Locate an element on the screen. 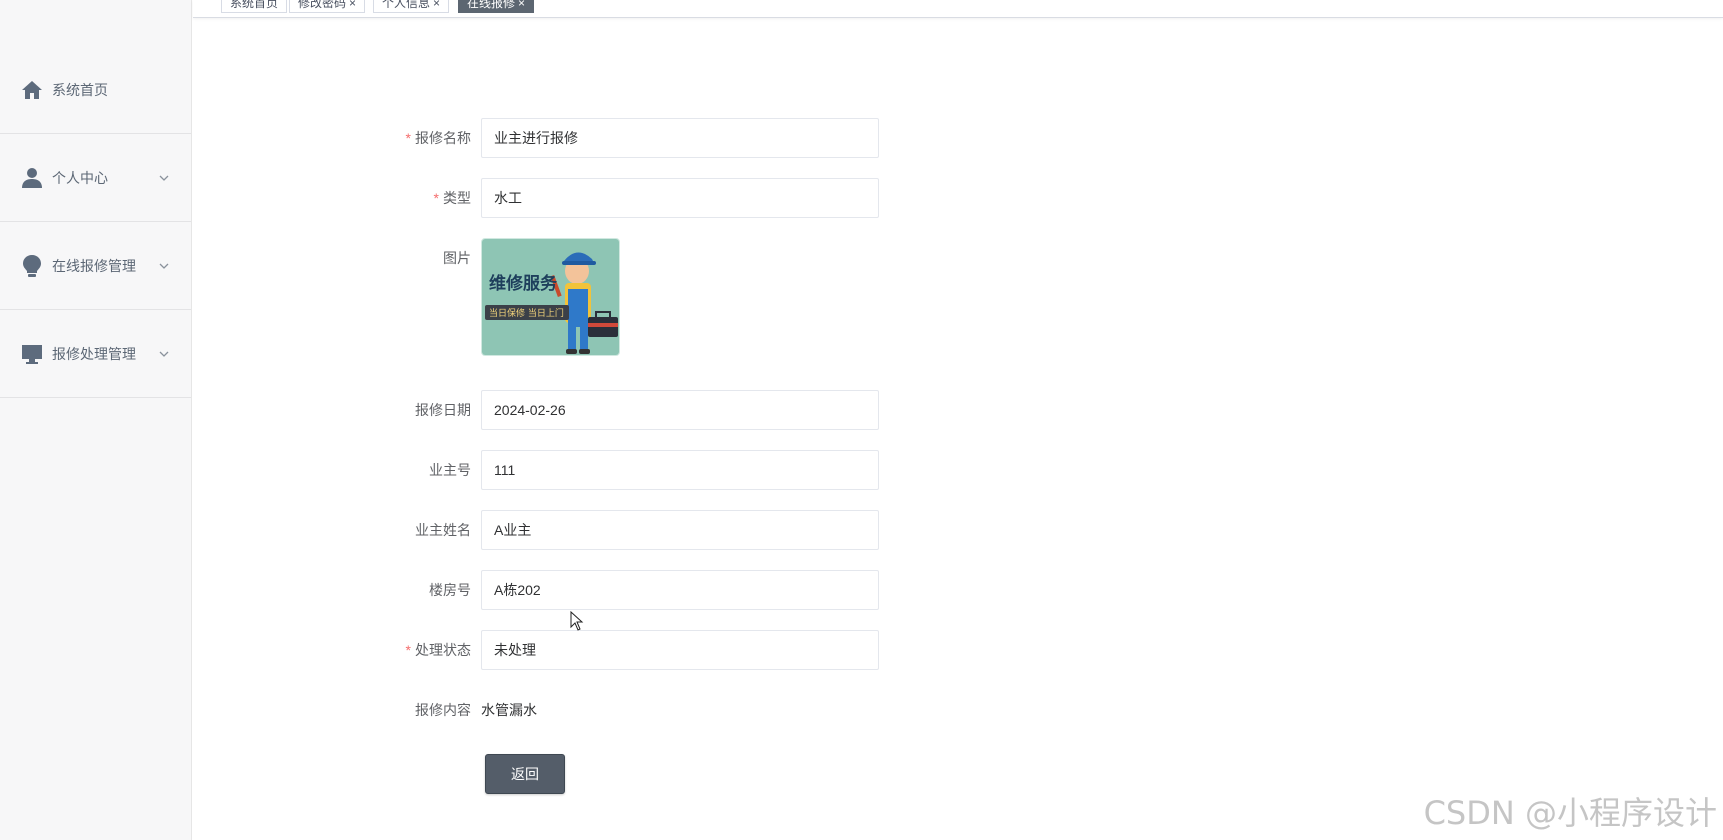 This screenshot has width=1723, height=840. sidebar-item-label: 报修处理管理 is located at coordinates (94, 353).